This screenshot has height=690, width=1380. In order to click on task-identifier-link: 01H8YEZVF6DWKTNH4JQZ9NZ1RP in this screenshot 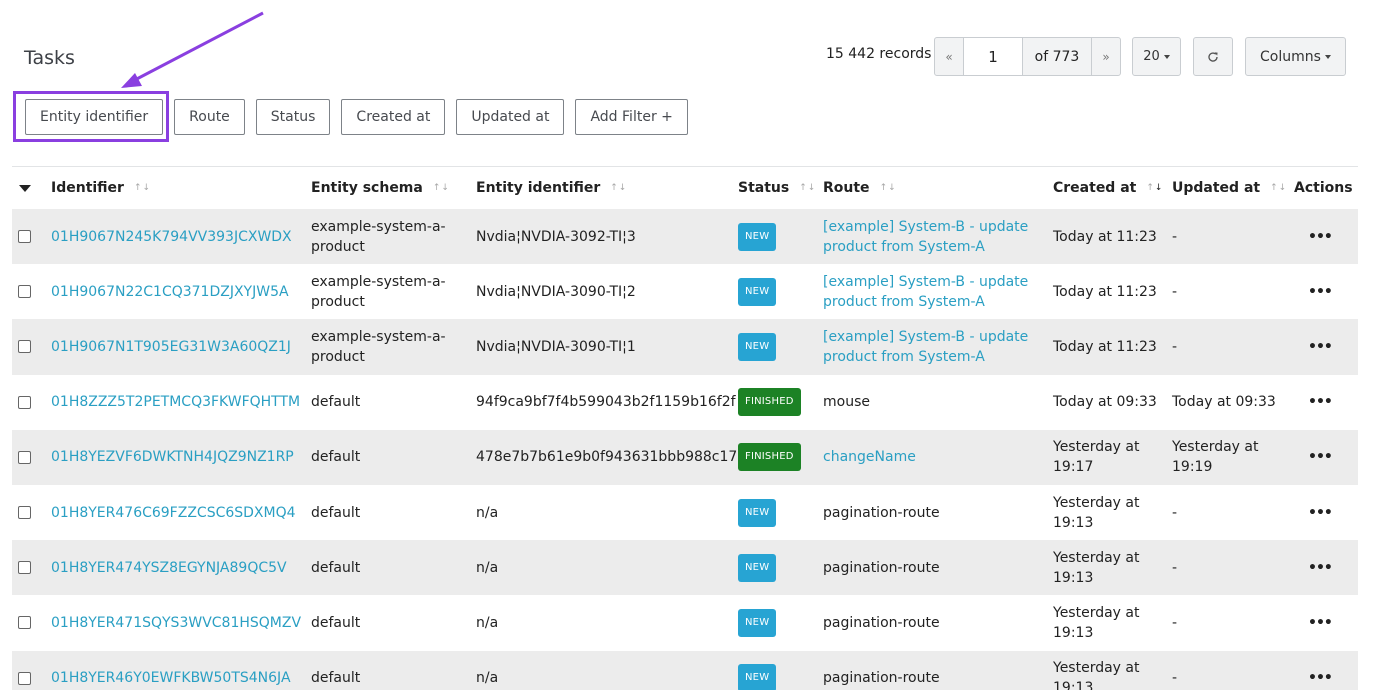, I will do `click(172, 457)`.